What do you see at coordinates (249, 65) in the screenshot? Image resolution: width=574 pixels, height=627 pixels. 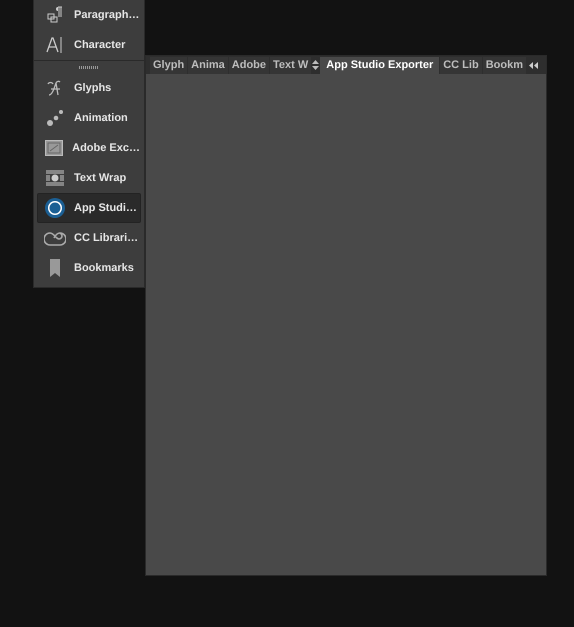 I see `panel-tab: Adobe` at bounding box center [249, 65].